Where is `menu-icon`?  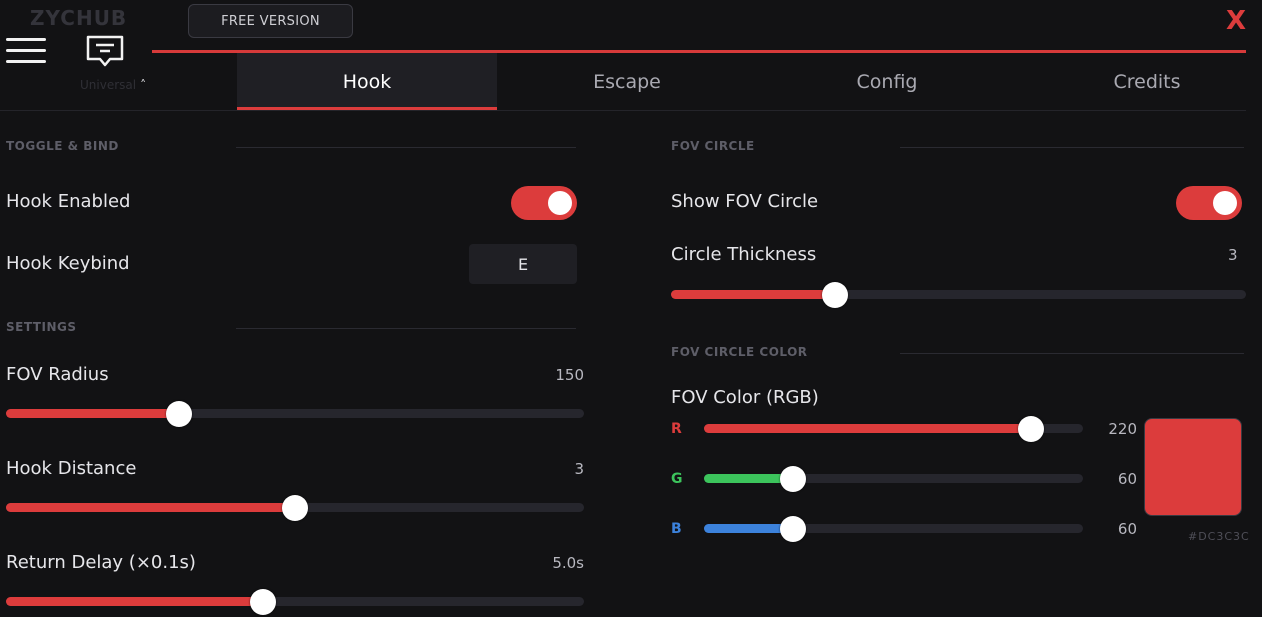
menu-icon is located at coordinates (26, 50).